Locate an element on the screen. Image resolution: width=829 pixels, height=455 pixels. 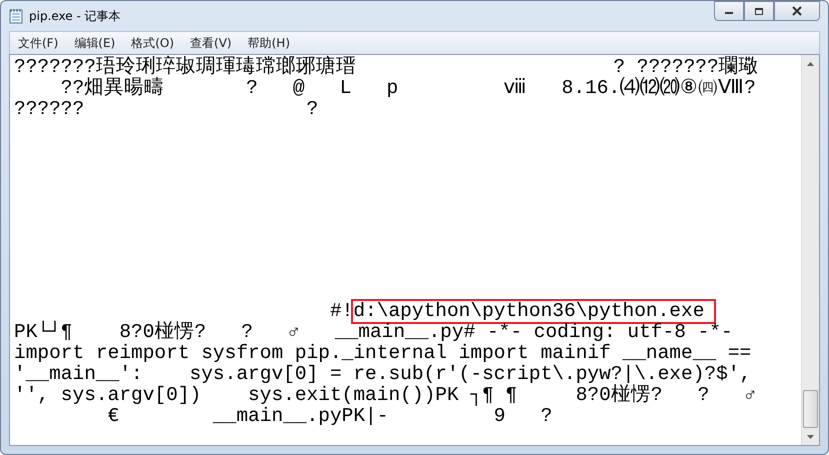
window-title: pip.exe - 记事本 is located at coordinates (75, 16).